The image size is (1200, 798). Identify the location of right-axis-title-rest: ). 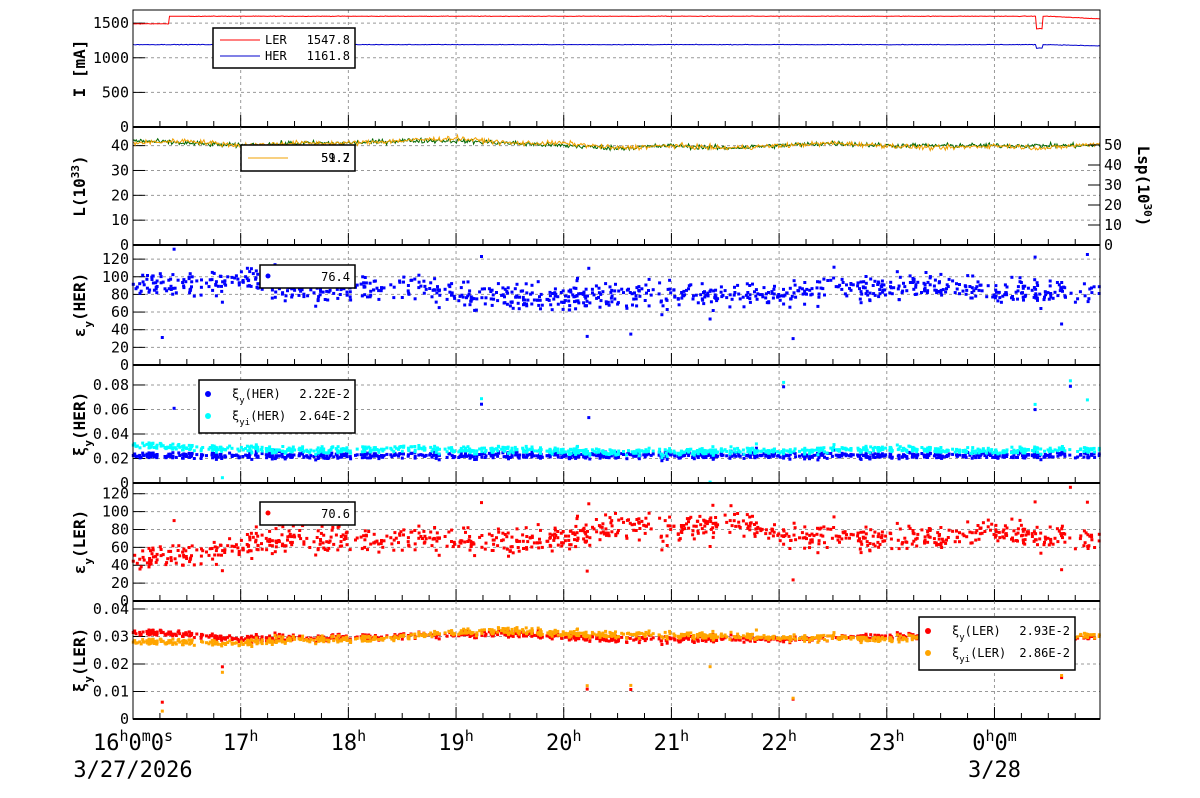
(1143, 222).